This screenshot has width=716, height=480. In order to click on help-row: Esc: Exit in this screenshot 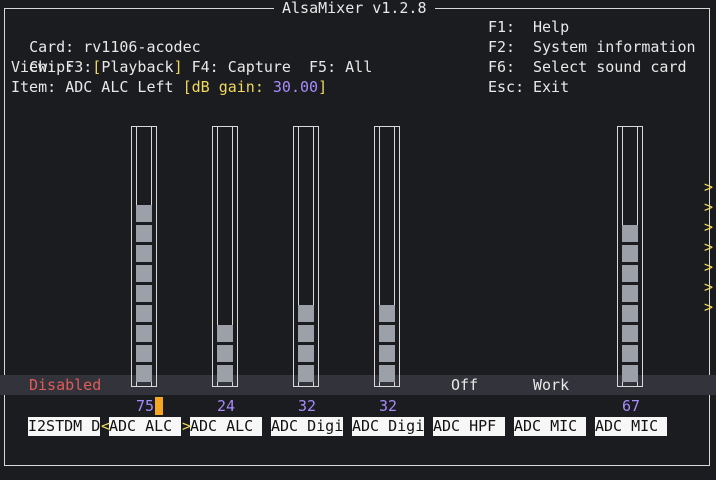, I will do `click(528, 87)`.